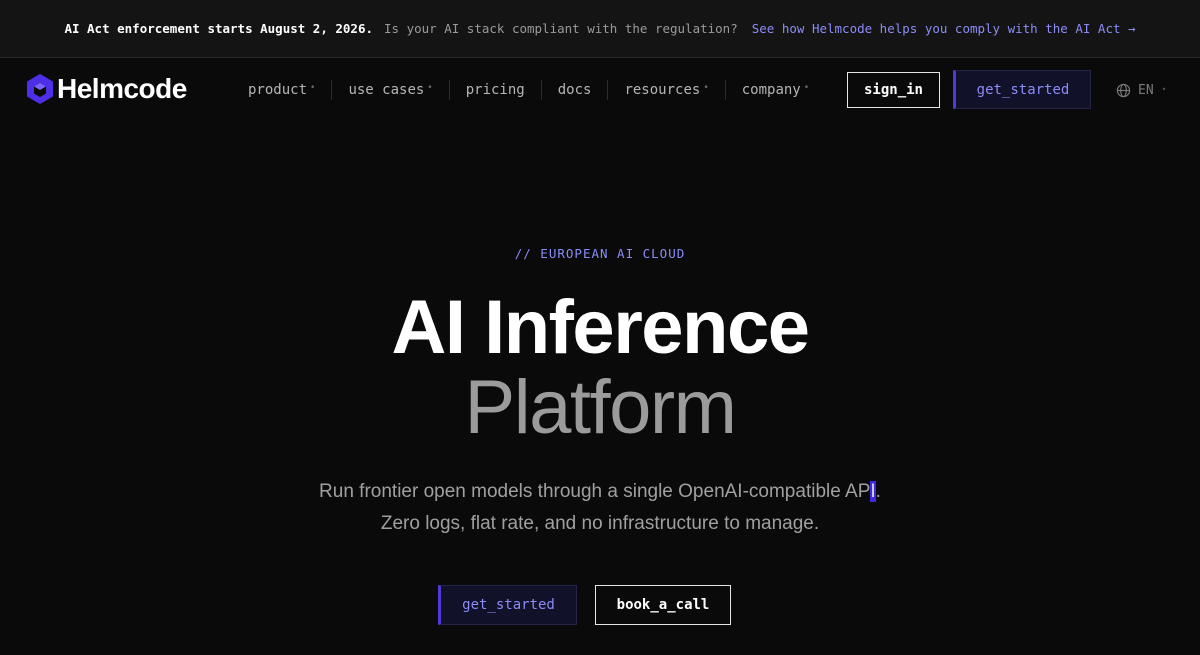  I want to click on menu-item-label: company, so click(771, 90).